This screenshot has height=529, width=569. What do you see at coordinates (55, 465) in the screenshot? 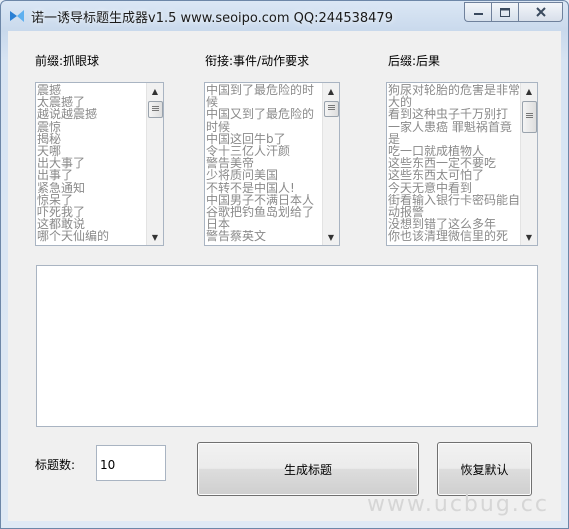
I see `count-label: 标题数:` at bounding box center [55, 465].